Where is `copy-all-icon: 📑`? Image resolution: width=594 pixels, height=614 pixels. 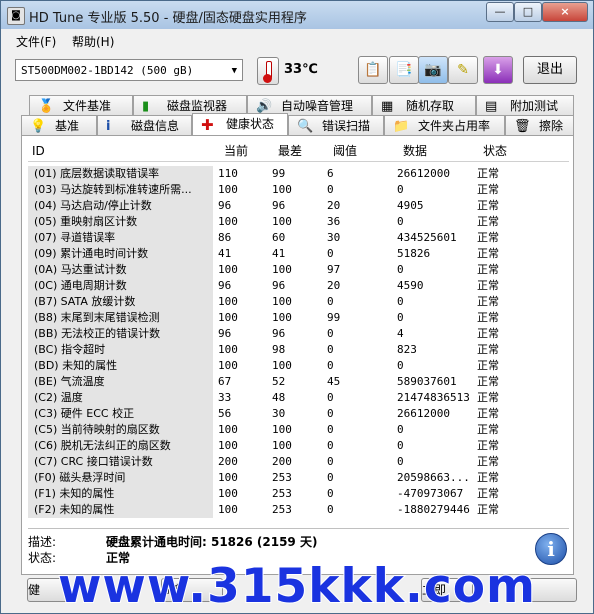
copy-all-icon: 📑 is located at coordinates (404, 70).